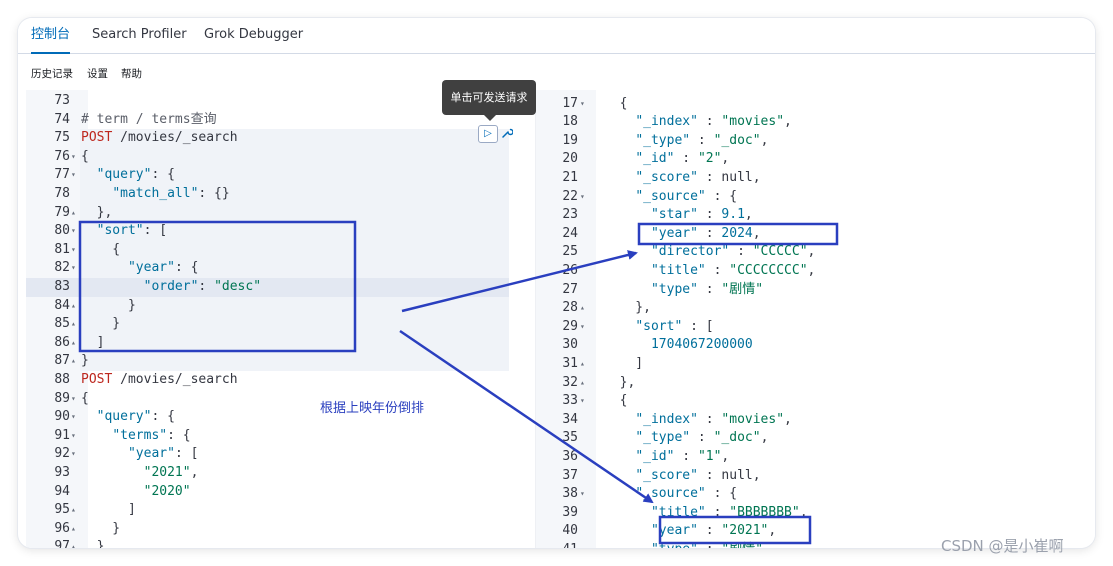 This screenshot has width=1113, height=566. I want to click on menu-settings: 设置, so click(97, 73).